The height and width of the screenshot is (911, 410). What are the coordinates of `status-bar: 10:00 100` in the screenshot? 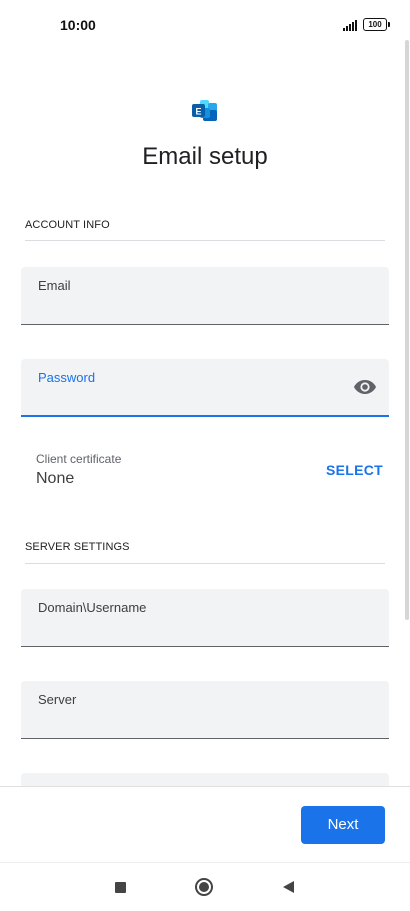 It's located at (205, 26).